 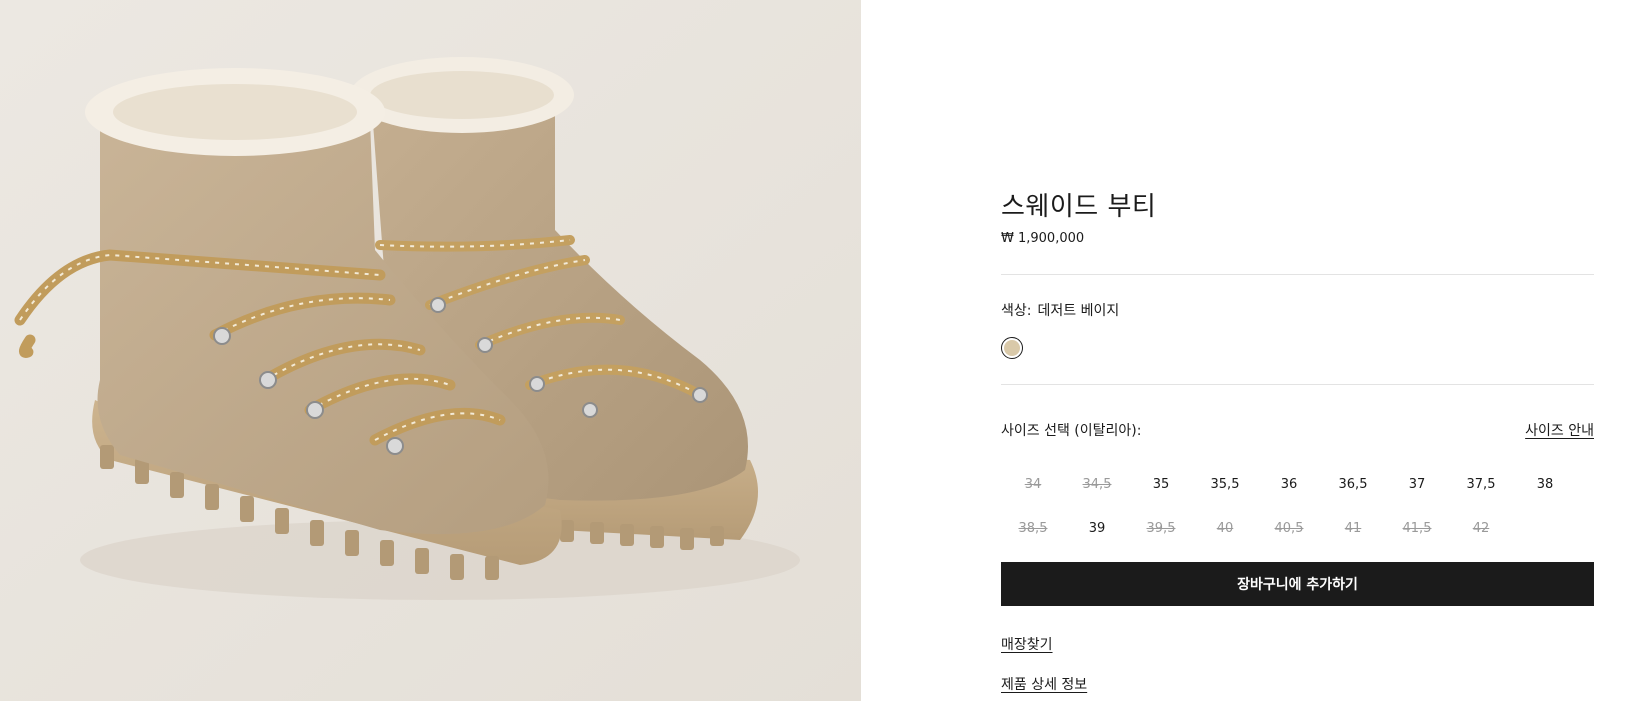 I want to click on size-option: 40, so click(x=1225, y=528).